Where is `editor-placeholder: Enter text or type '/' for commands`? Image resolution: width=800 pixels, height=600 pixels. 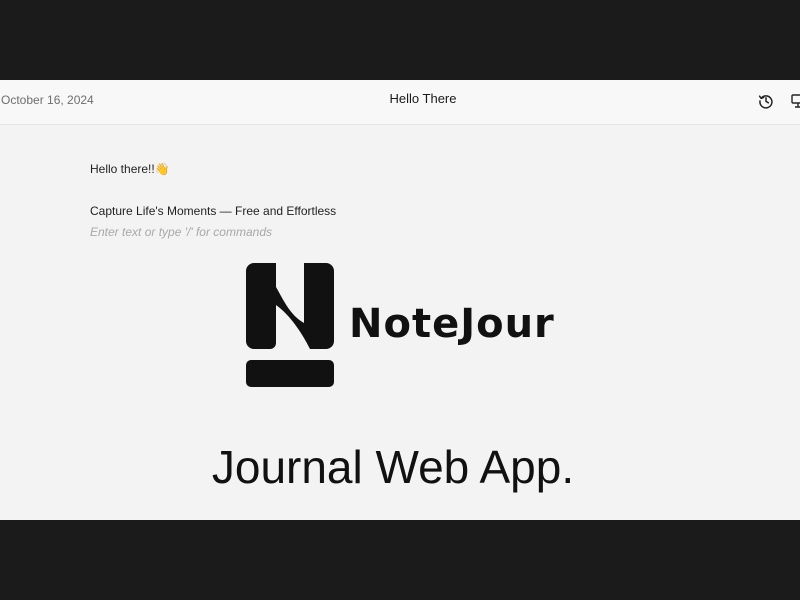 editor-placeholder: Enter text or type '/' for commands is located at coordinates (181, 232).